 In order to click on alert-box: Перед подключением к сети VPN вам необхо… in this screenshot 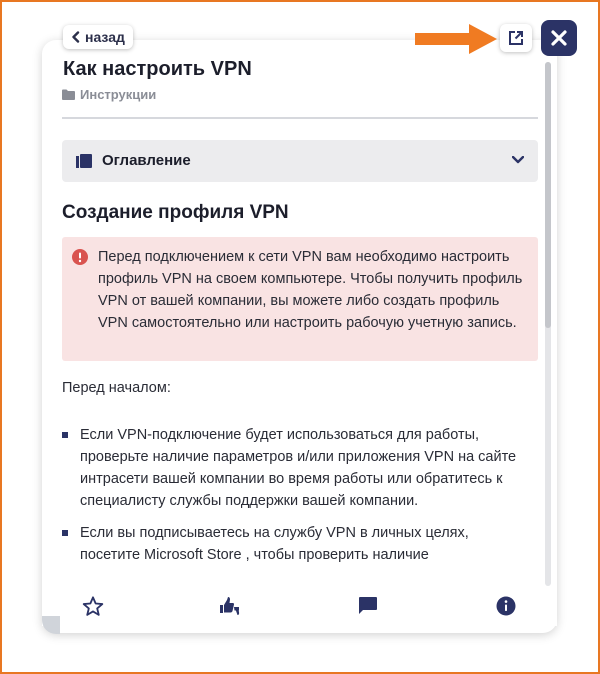, I will do `click(300, 299)`.